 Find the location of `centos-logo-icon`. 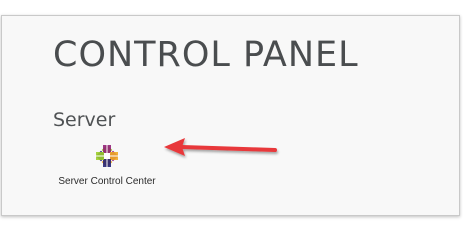

centos-logo-icon is located at coordinates (107, 156).